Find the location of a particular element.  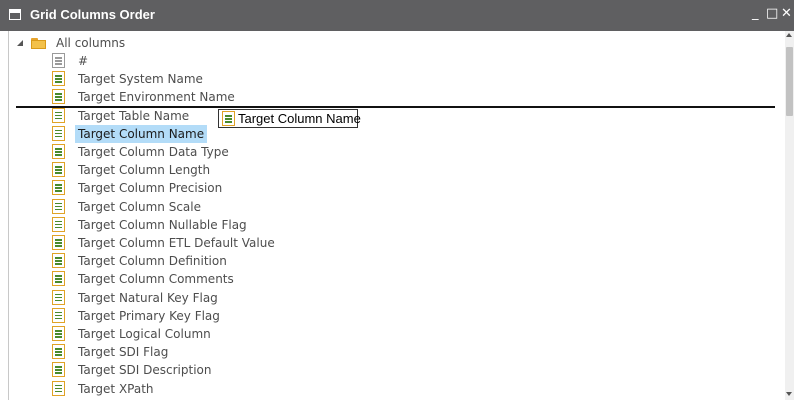

folder-open-icon is located at coordinates (39, 43).